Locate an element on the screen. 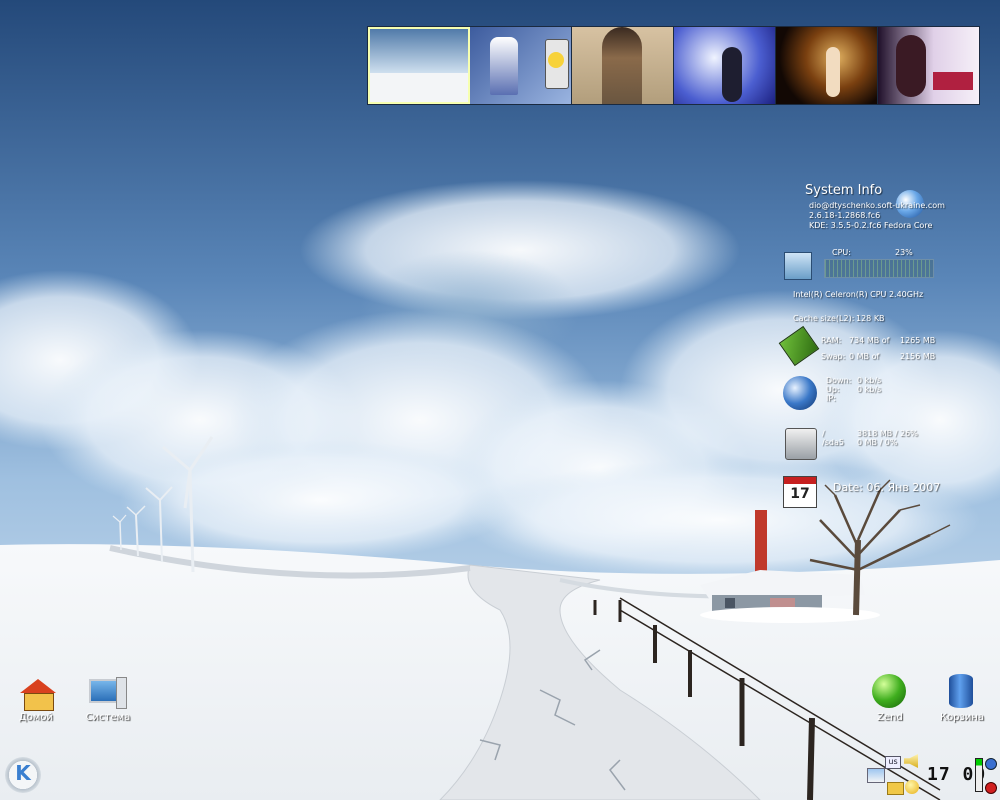 The image size is (1000, 800). cache-label: Cache size(L2): is located at coordinates (824, 318).